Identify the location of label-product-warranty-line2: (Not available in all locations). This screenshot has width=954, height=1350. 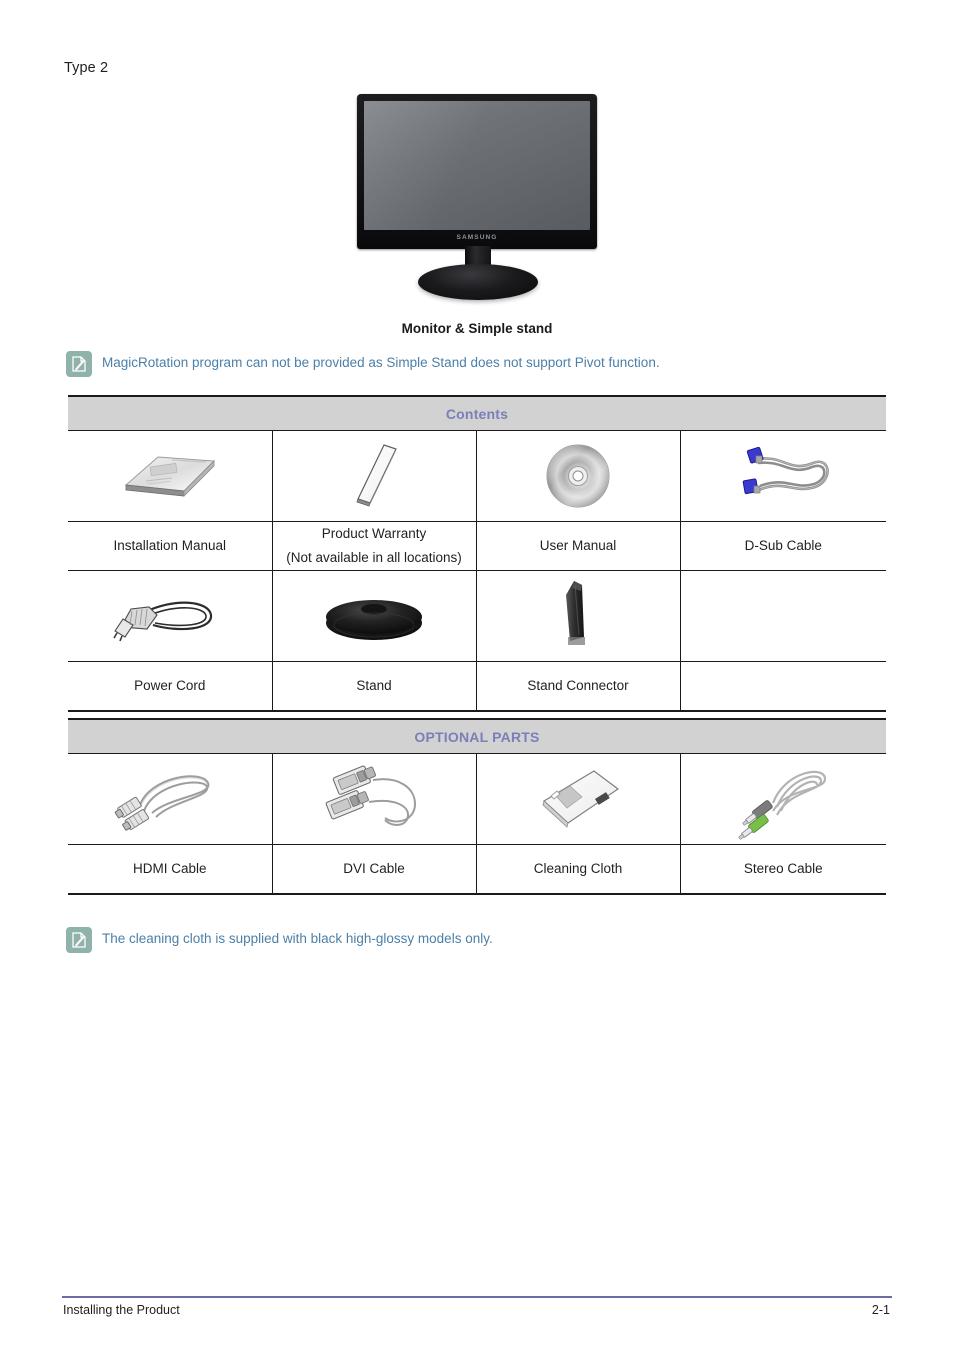
(374, 557).